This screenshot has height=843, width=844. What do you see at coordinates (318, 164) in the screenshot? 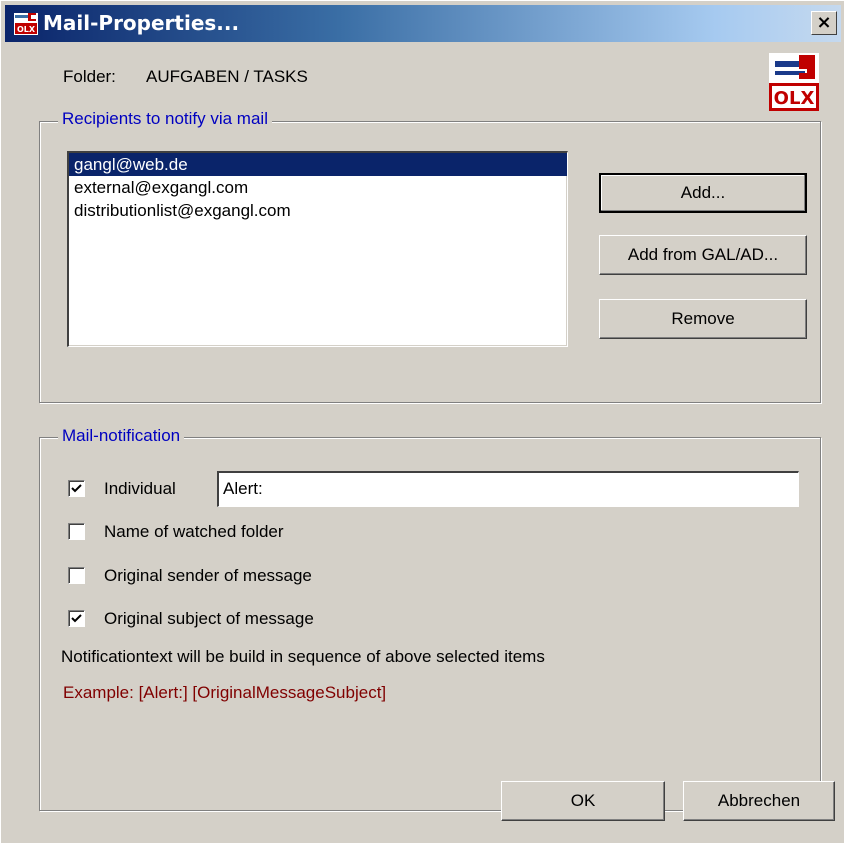
I see `list-item: gangl@web.de` at bounding box center [318, 164].